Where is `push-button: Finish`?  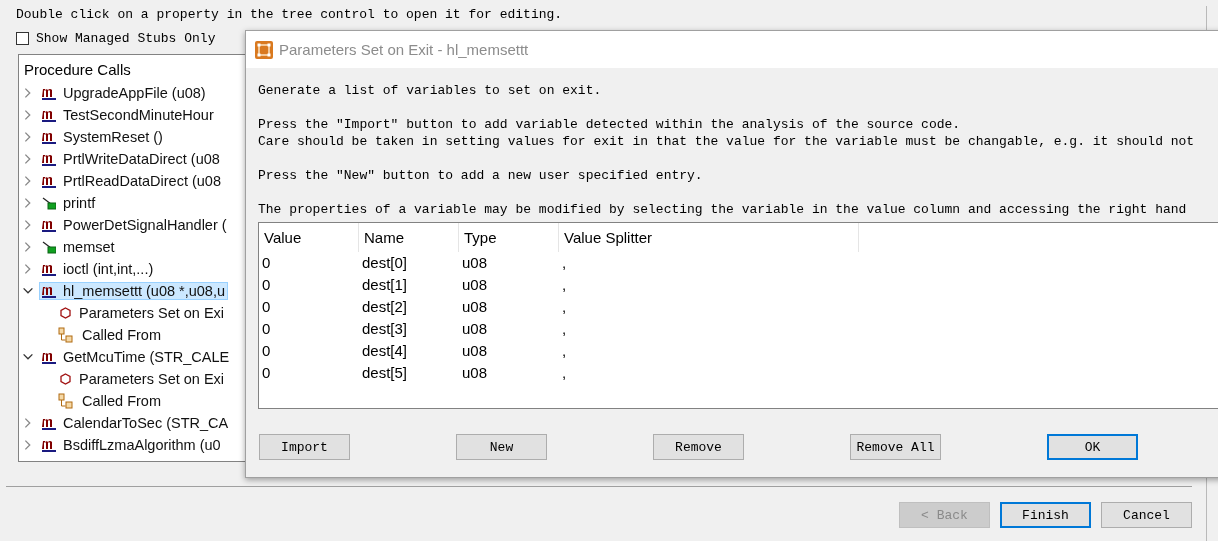
push-button: Finish is located at coordinates (1045, 515).